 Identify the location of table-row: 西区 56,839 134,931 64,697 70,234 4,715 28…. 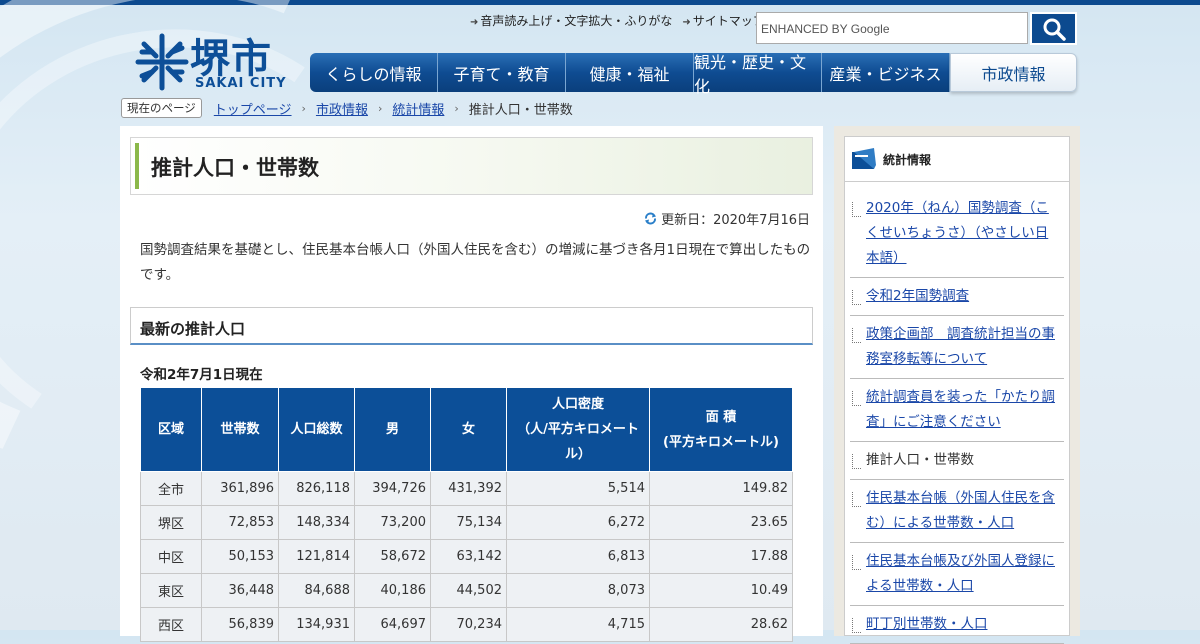
(466, 624).